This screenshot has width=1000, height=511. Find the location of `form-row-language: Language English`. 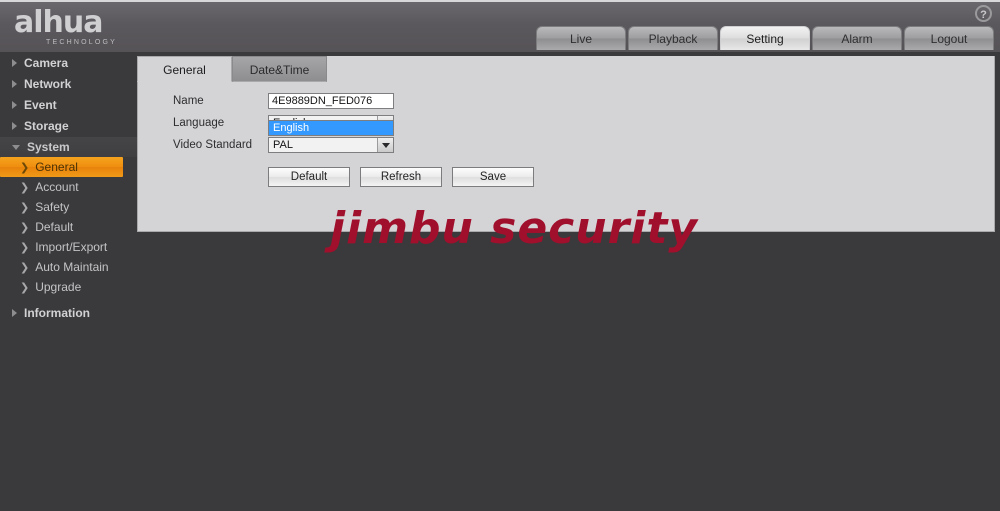

form-row-language: Language English is located at coordinates (567, 123).